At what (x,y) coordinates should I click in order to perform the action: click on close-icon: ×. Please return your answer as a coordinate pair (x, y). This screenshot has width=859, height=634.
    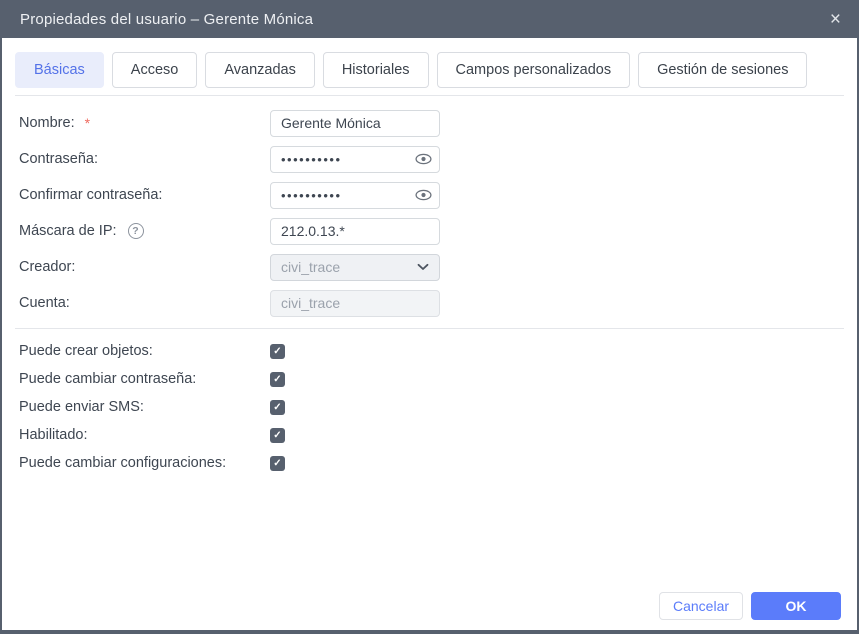
    Looking at the image, I should click on (835, 19).